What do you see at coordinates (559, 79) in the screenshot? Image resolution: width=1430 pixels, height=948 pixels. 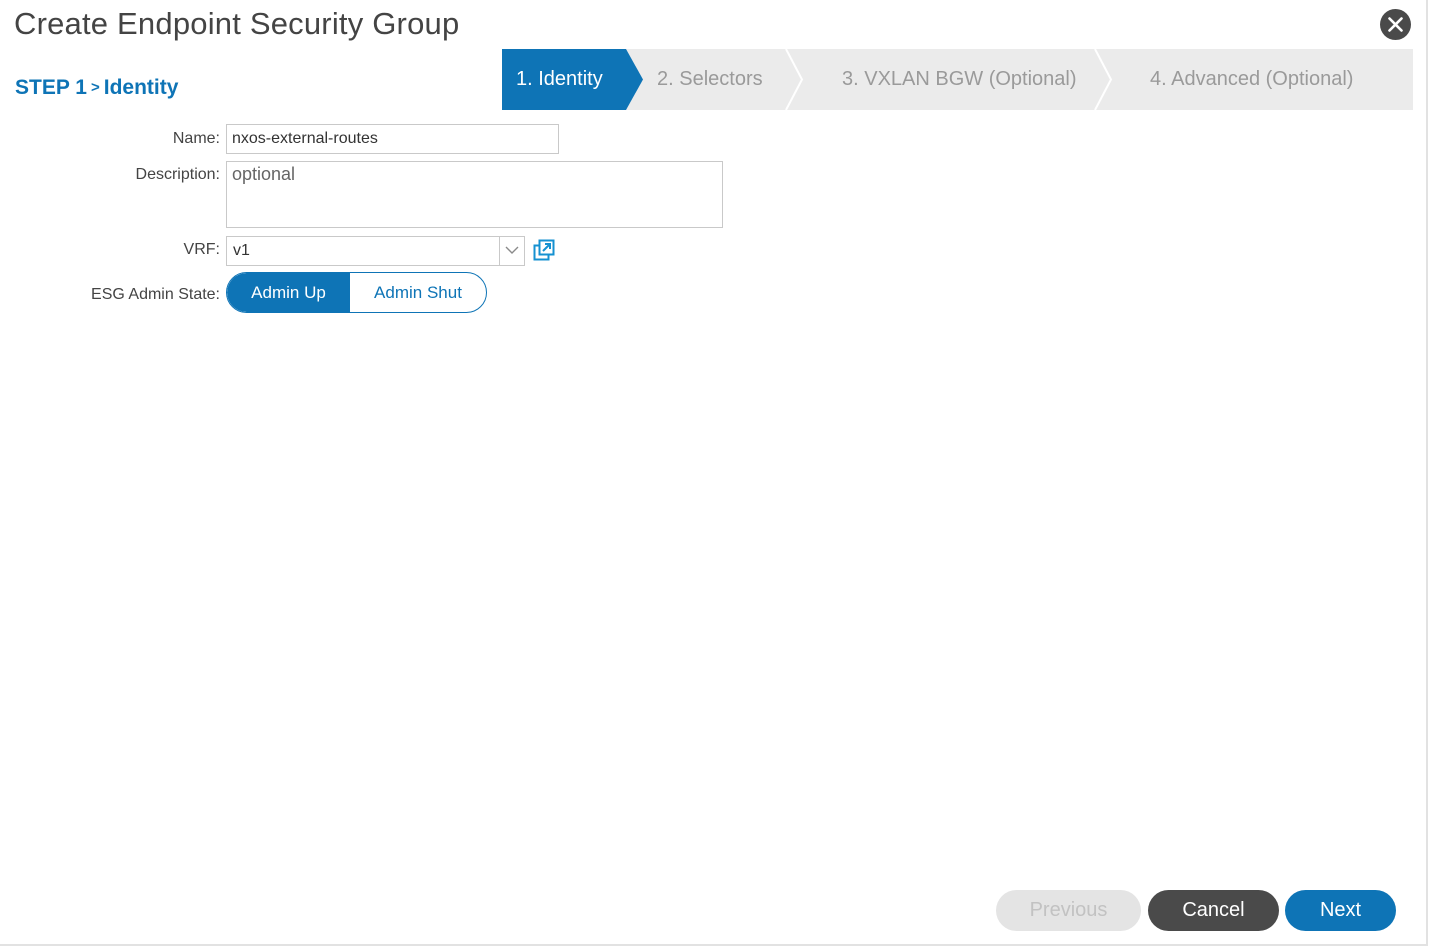 I see `wizard-step-identity: 1. Identity` at bounding box center [559, 79].